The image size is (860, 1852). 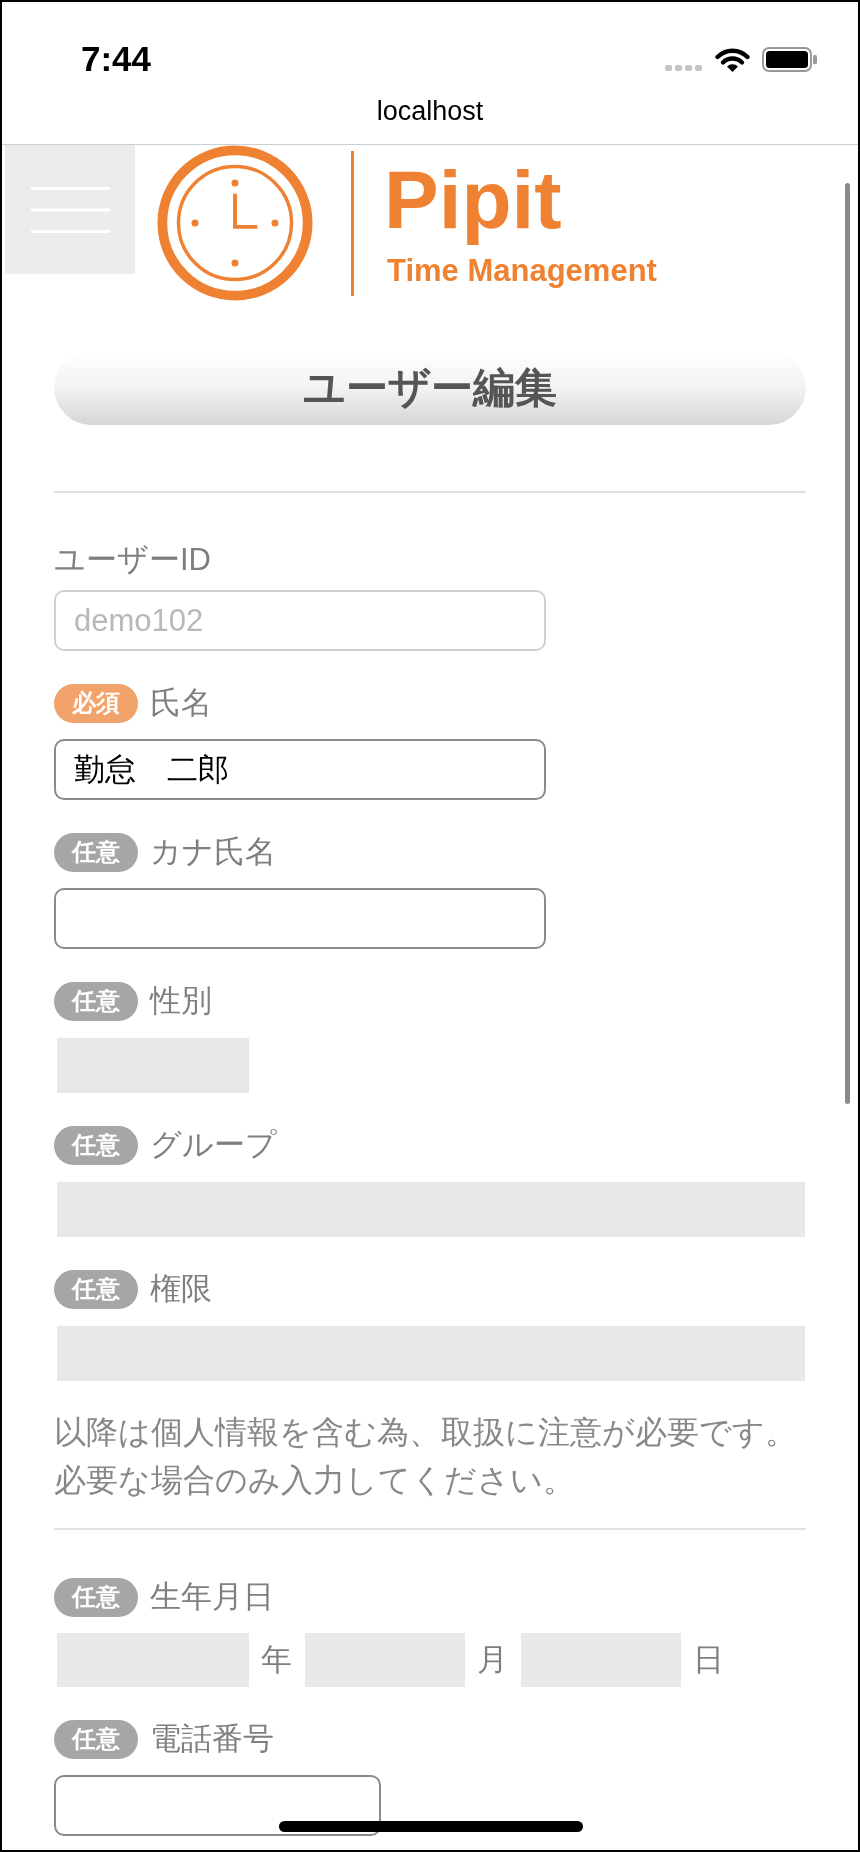 I want to click on date-unit-label: 月, so click(x=492, y=1660).